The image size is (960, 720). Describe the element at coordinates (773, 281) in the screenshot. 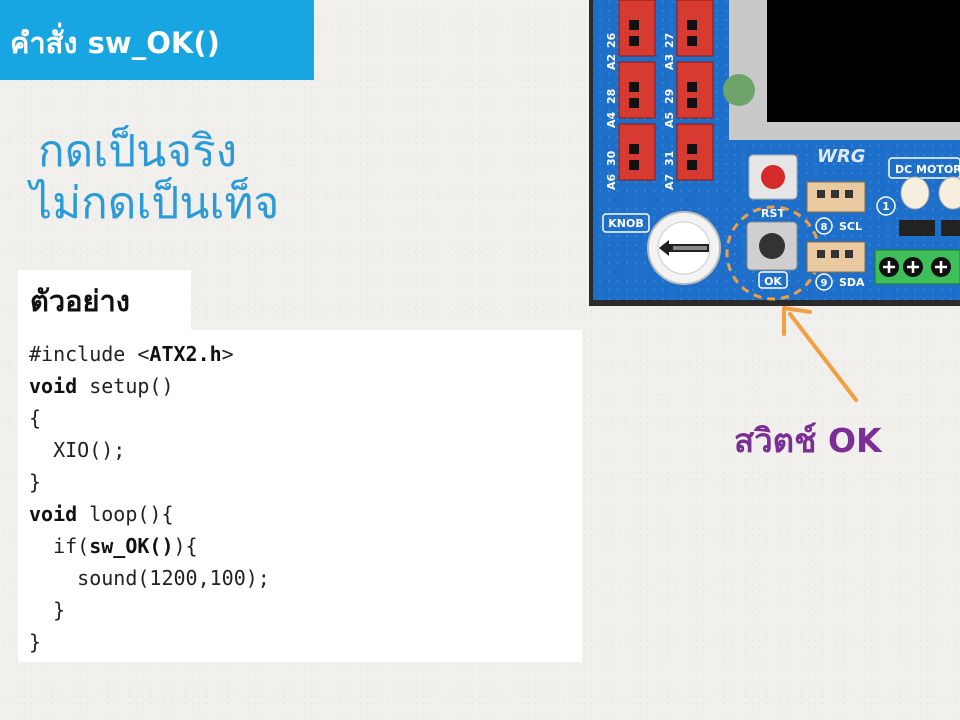

I see `ok-label: OK` at that location.